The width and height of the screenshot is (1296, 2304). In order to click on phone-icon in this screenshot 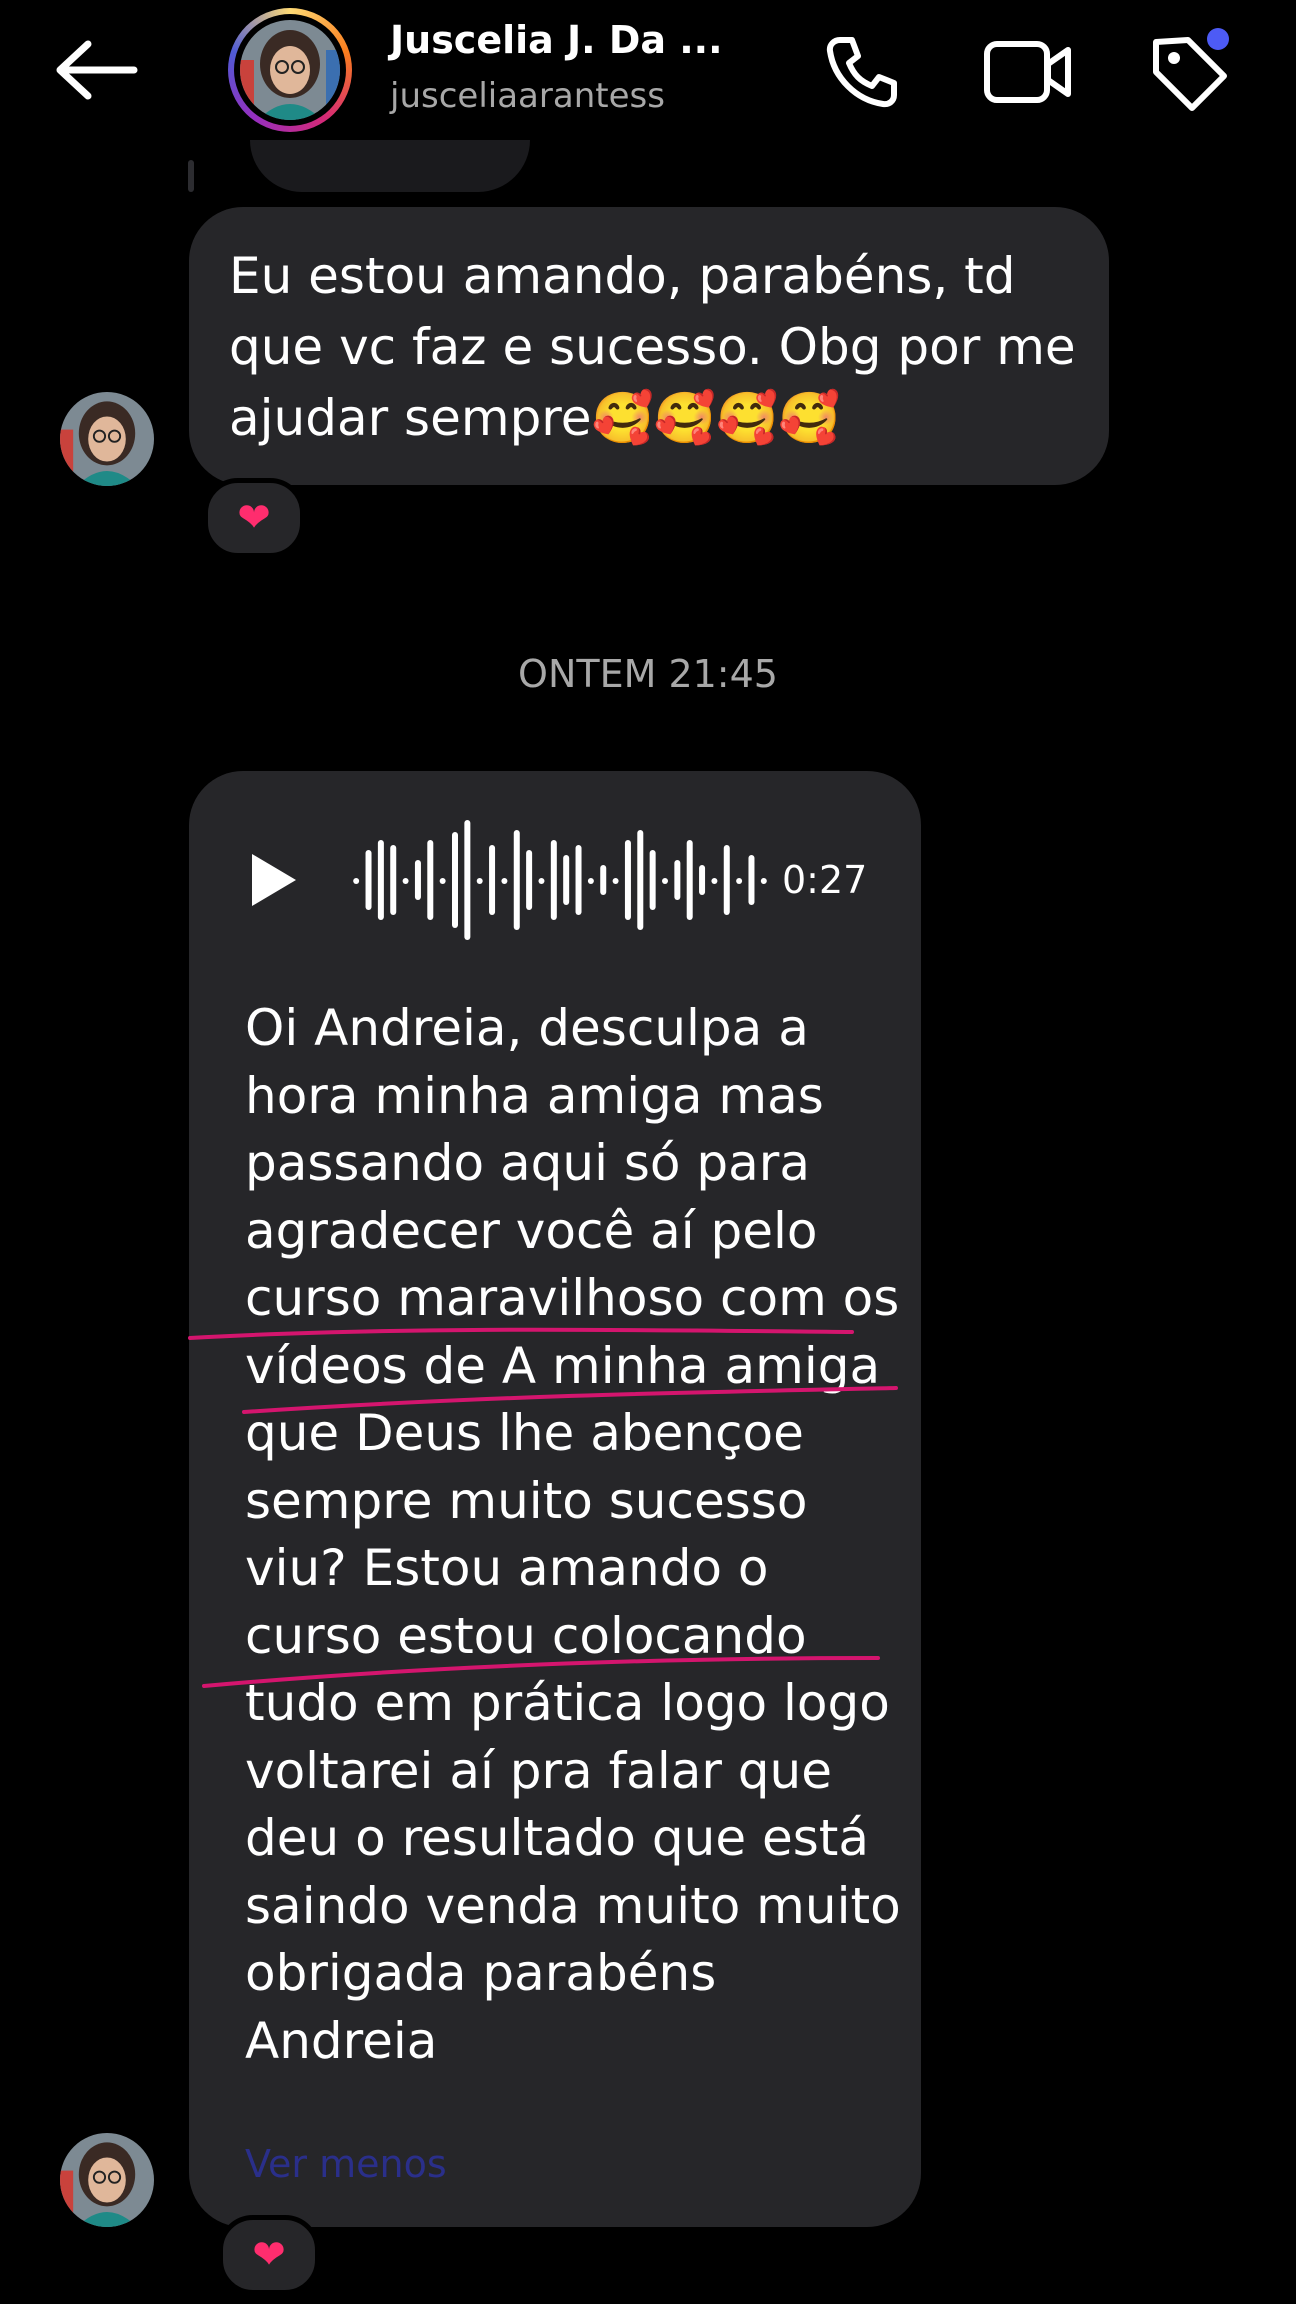, I will do `click(862, 72)`.